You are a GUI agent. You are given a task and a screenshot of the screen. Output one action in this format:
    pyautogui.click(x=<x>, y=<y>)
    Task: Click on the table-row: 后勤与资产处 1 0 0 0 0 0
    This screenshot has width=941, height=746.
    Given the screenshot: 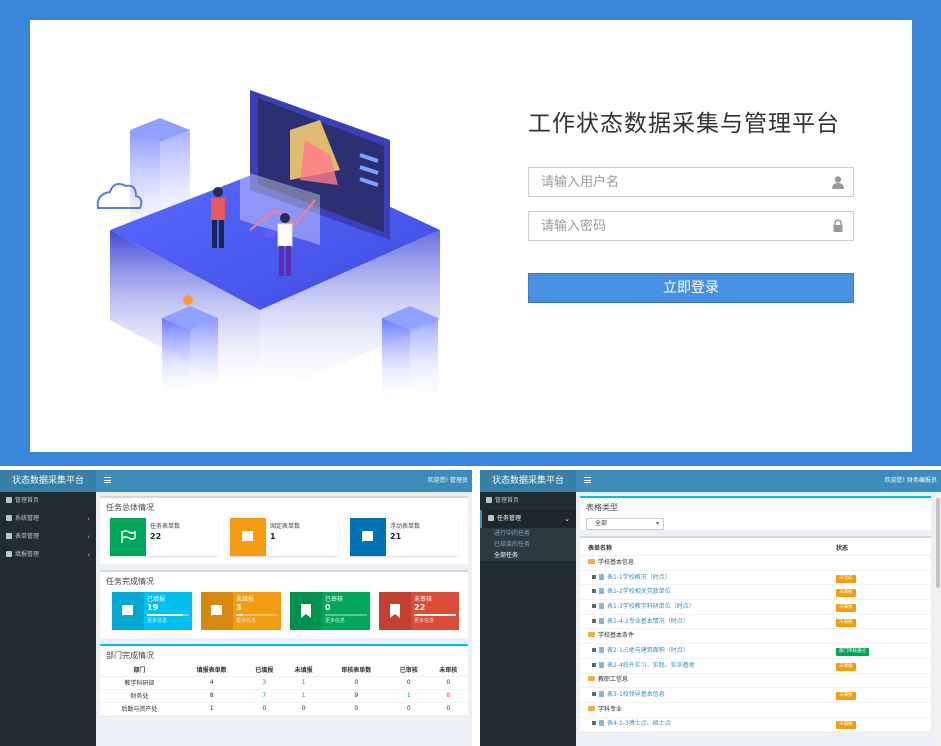 What is the action you would take?
    pyautogui.click(x=284, y=709)
    